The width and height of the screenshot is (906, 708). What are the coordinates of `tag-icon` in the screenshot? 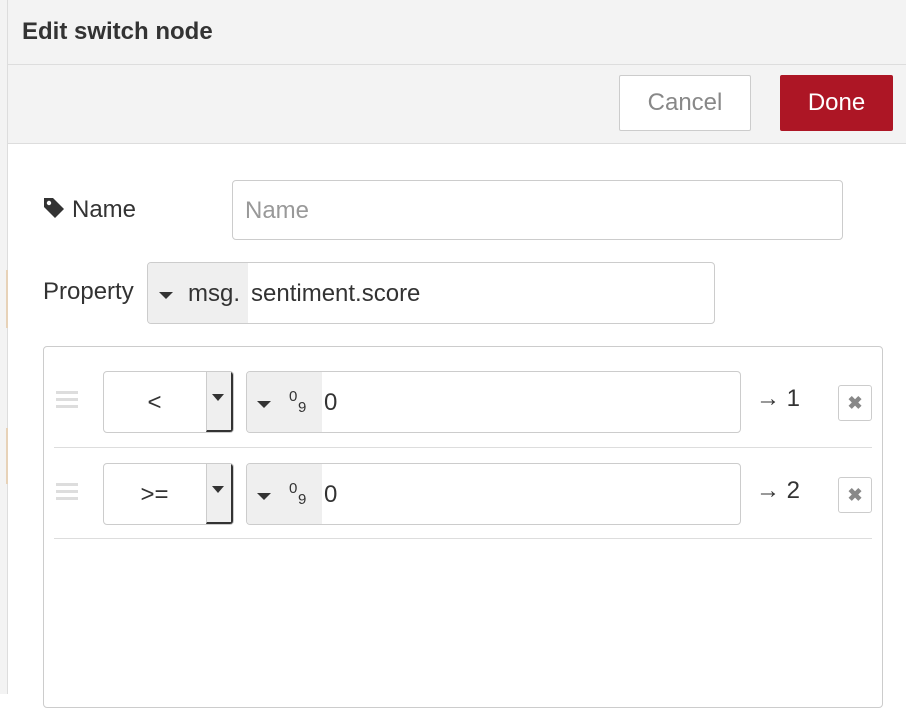 It's located at (54, 208).